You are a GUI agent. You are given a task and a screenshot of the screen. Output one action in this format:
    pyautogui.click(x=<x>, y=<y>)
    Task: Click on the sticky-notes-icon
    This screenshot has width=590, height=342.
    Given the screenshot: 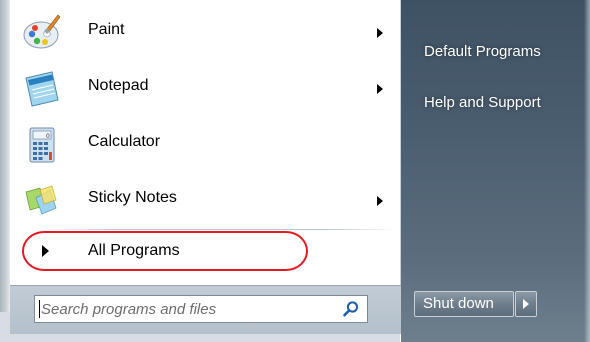 What is the action you would take?
    pyautogui.click(x=42, y=200)
    